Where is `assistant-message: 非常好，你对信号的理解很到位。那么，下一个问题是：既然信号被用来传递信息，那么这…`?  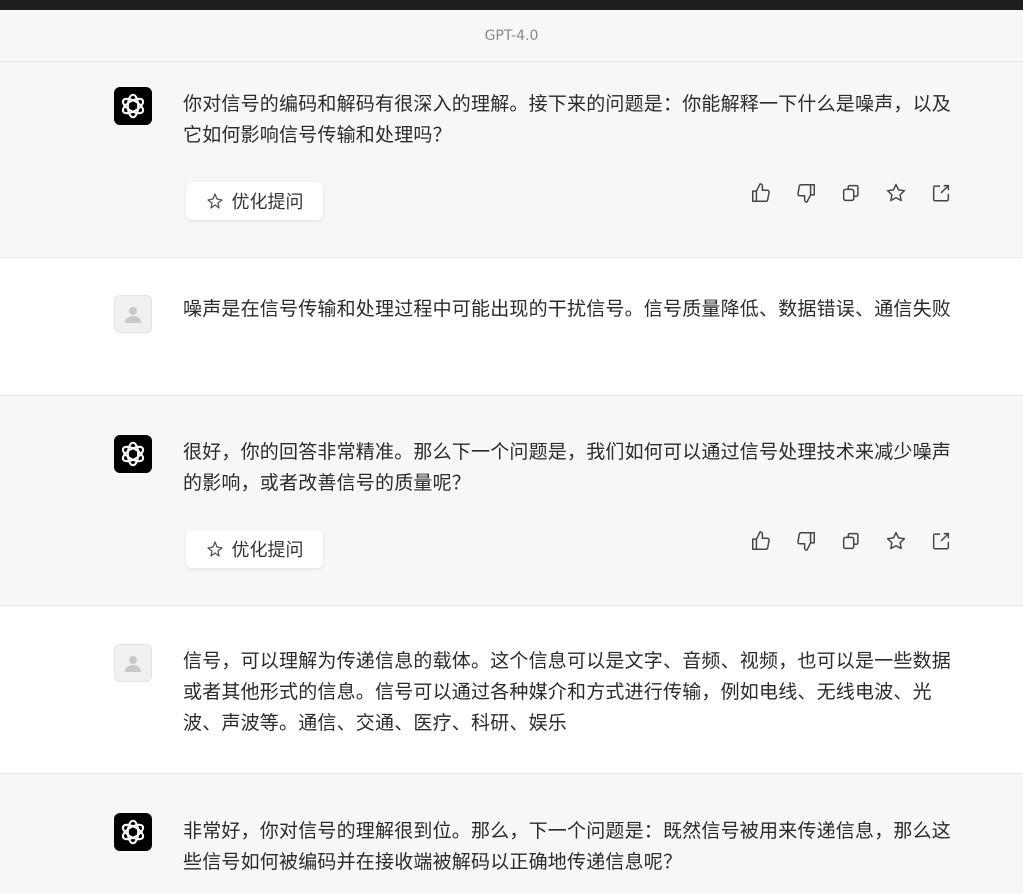 assistant-message: 非常好，你对信号的理解很到位。那么，下一个问题是：既然信号被用来传递信息，那么这… is located at coordinates (511, 834).